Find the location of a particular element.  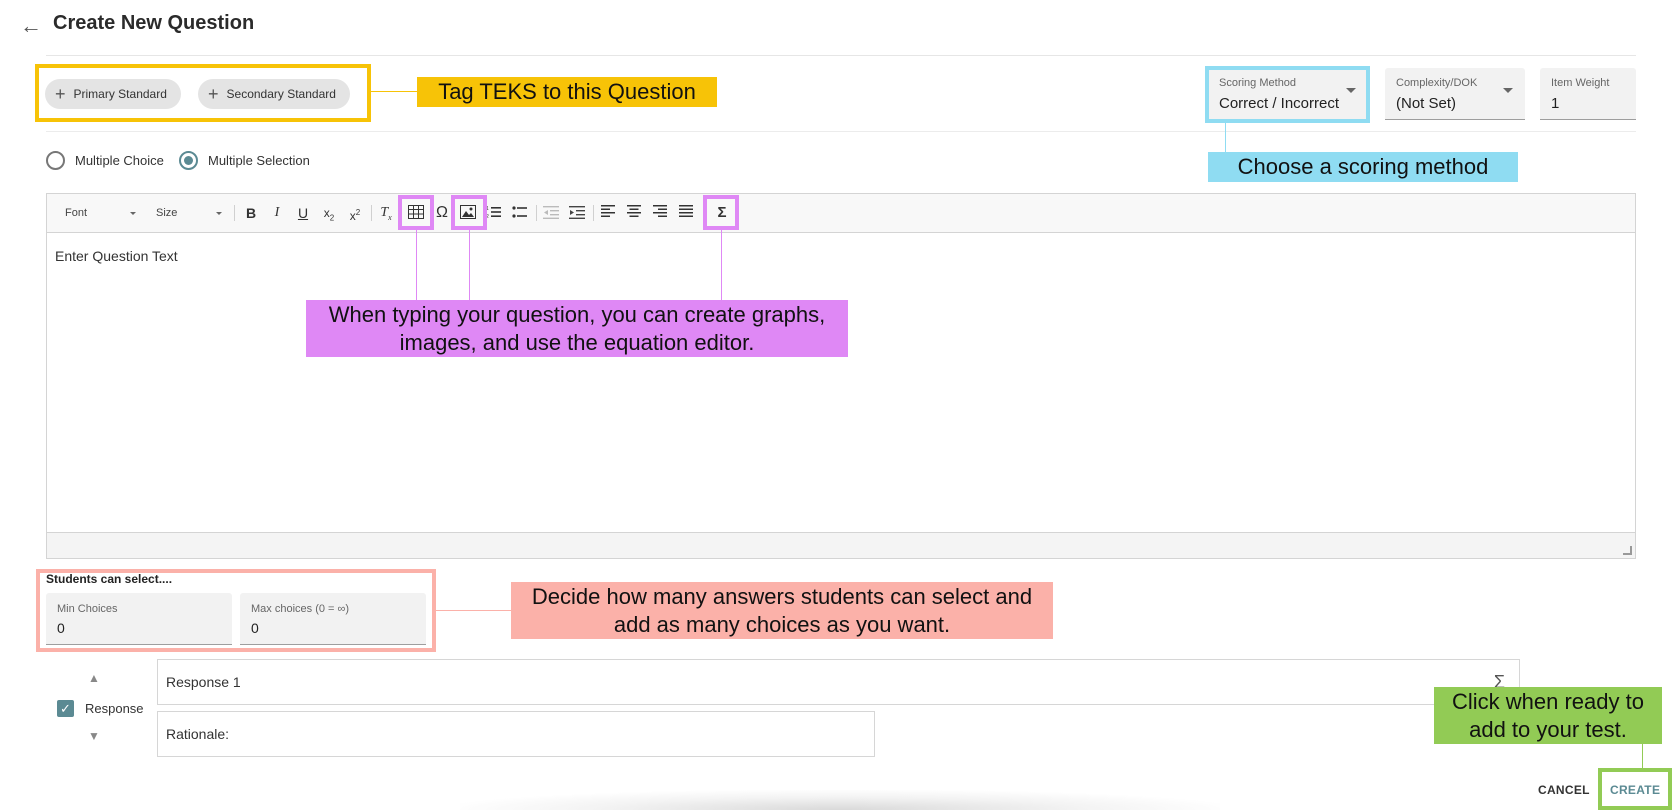

radio-multiple-choice: Multiple Choice is located at coordinates (105, 160).